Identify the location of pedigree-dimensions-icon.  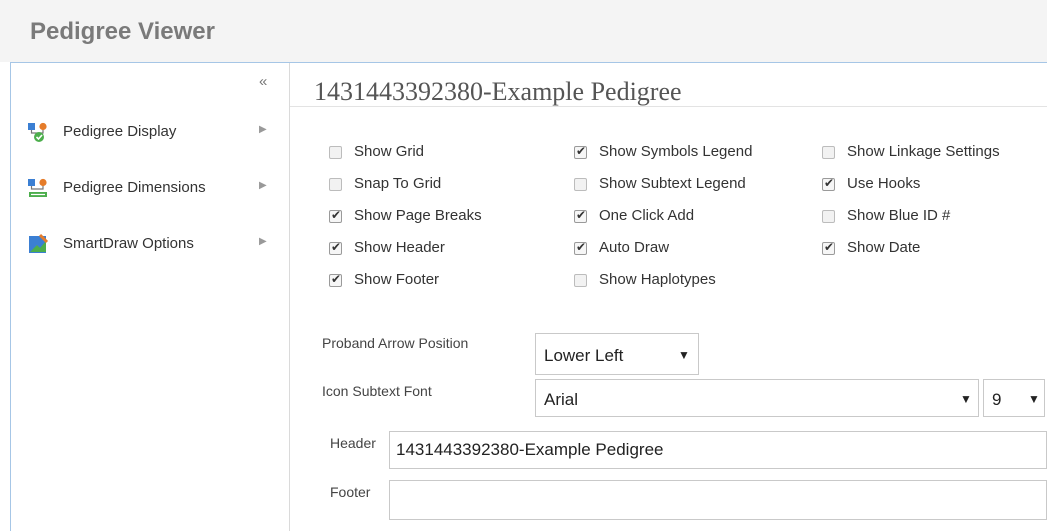
(38, 188).